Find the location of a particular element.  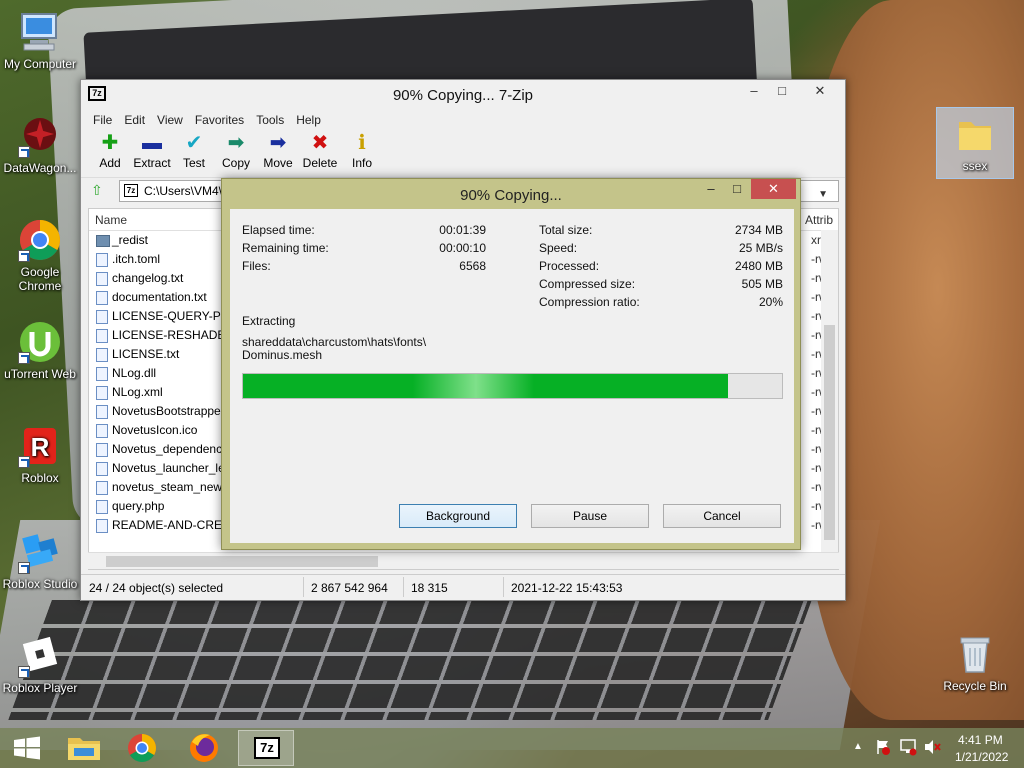

processed-value: 2480 MB is located at coordinates (758, 266).